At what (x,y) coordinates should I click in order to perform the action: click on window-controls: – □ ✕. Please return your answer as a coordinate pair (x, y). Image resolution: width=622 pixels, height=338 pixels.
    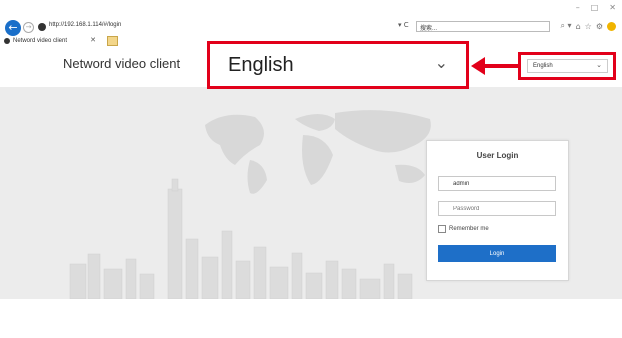
    Looking at the image, I should click on (596, 7).